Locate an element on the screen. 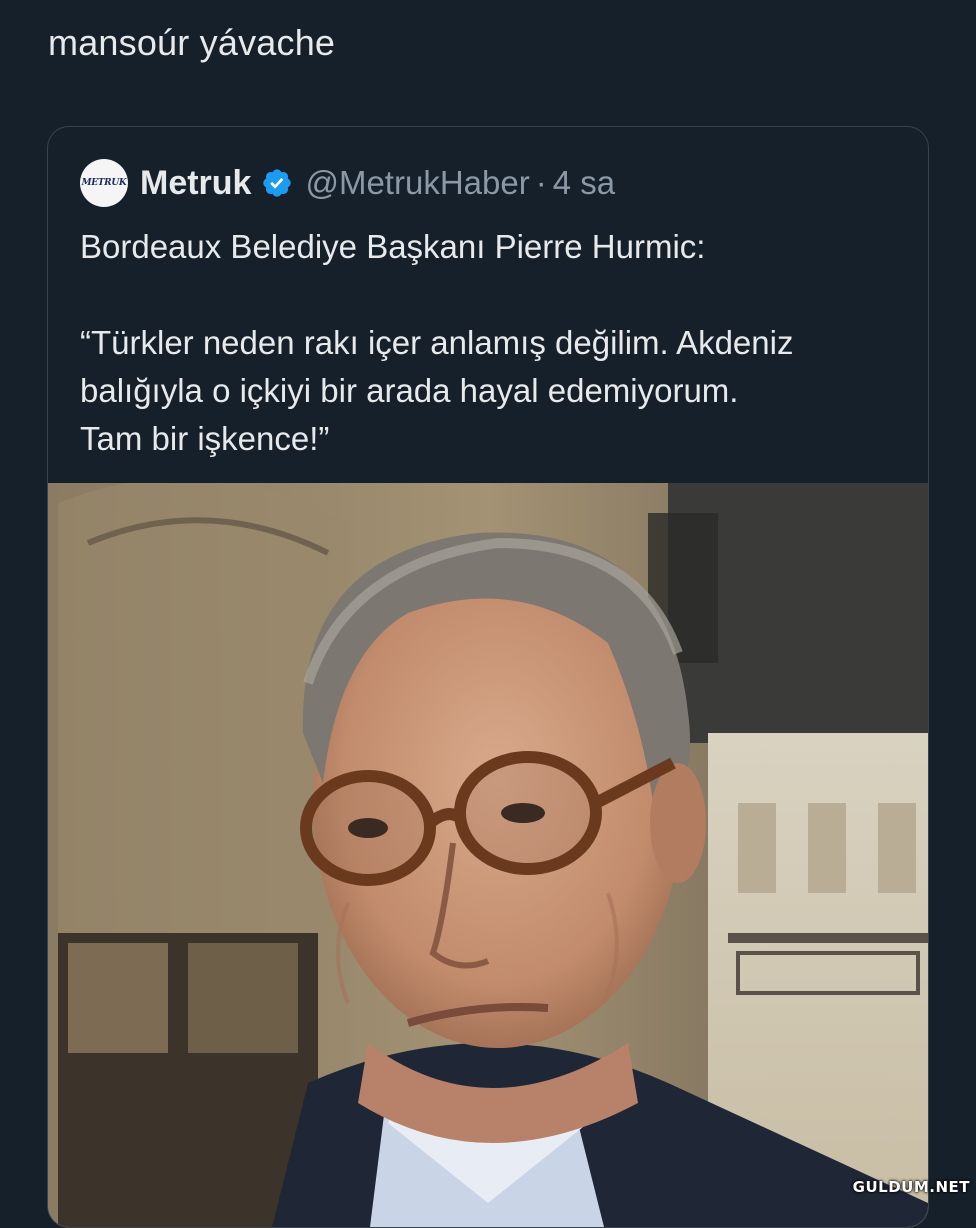 This screenshot has width=976, height=1228. avatar-logo-text: METRUK is located at coordinates (104, 183).